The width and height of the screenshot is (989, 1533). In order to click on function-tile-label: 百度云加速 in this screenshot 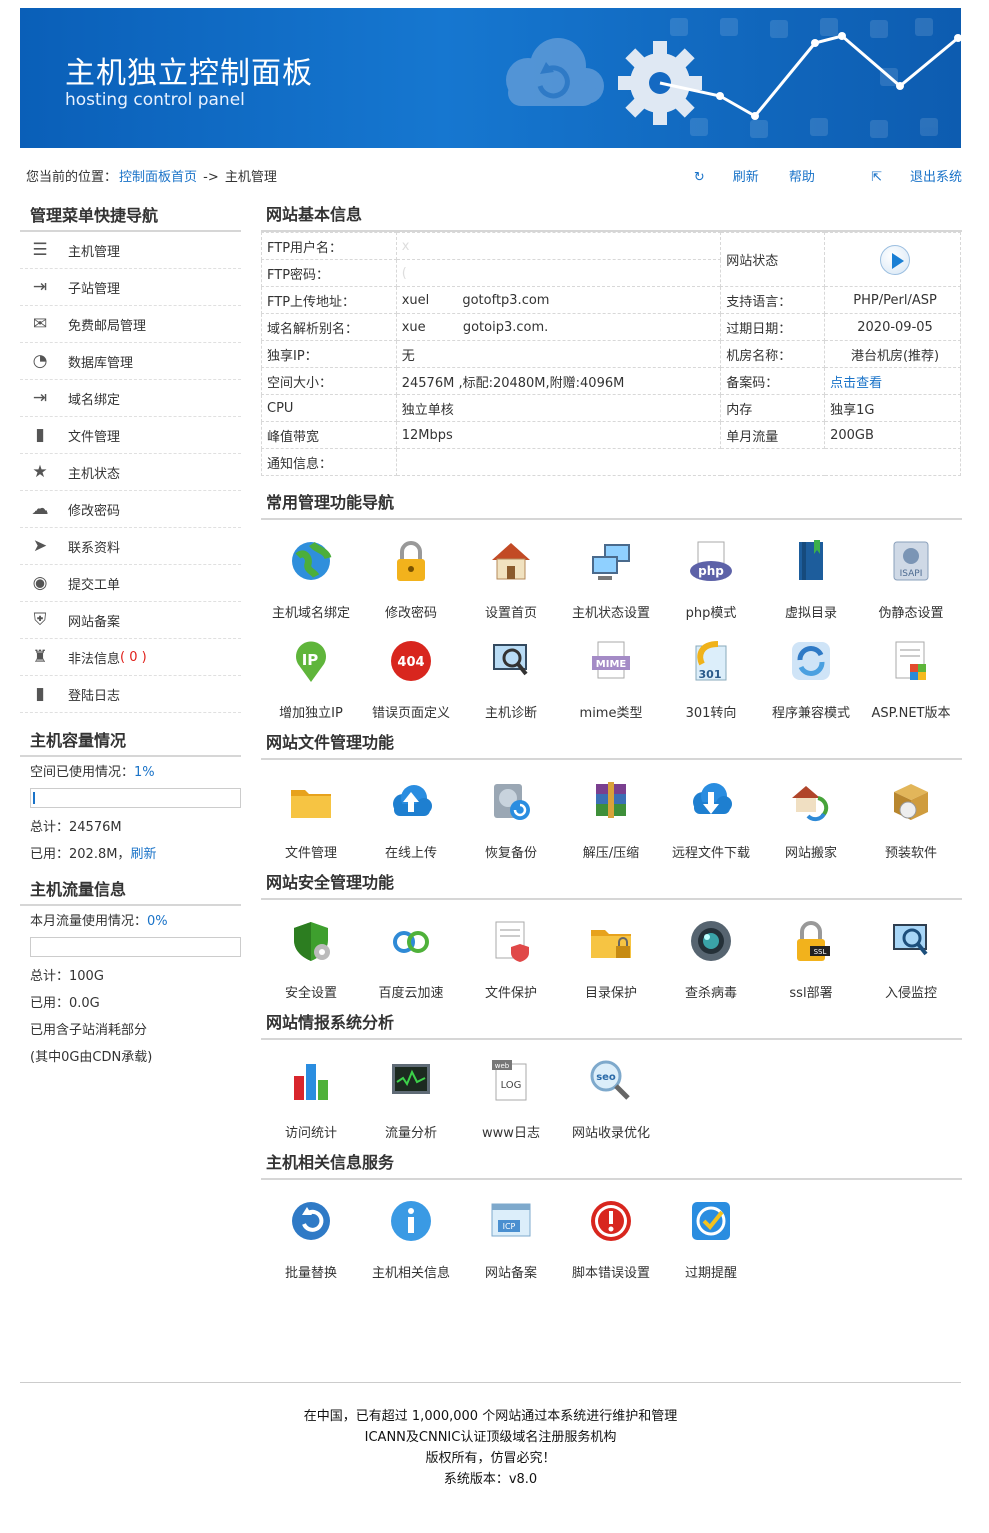, I will do `click(411, 993)`.